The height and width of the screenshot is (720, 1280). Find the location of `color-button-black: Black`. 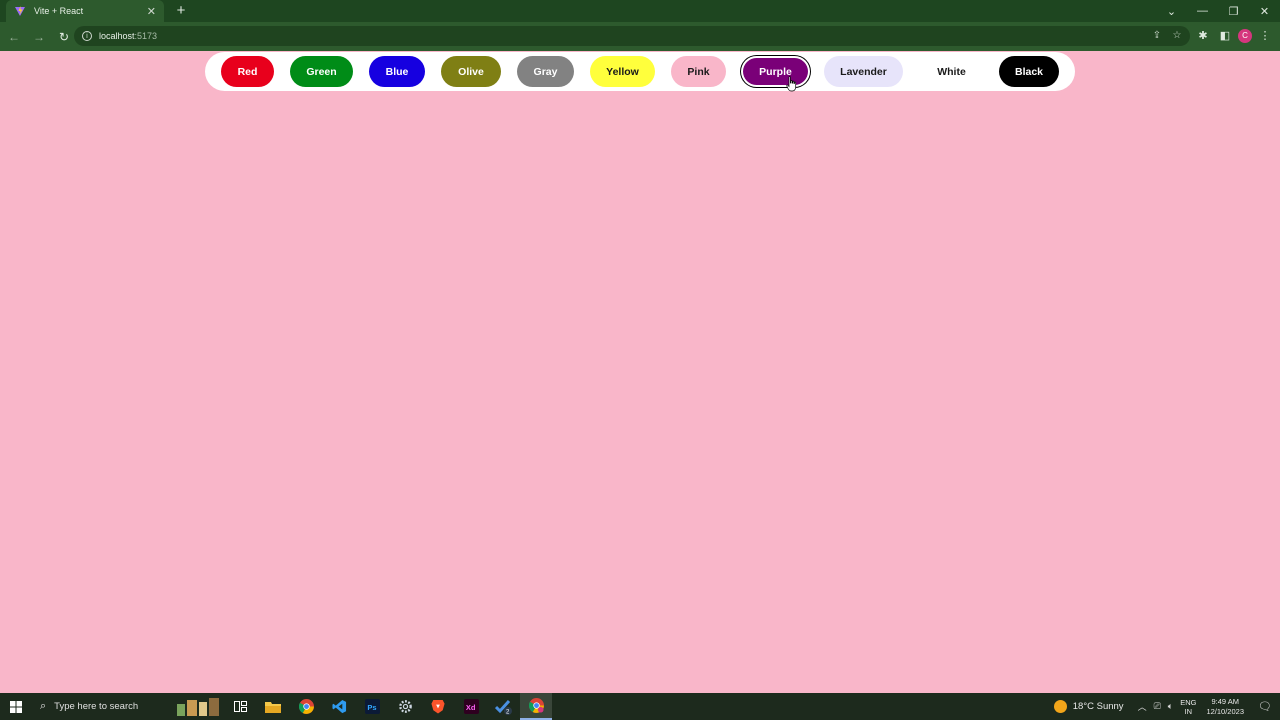

color-button-black: Black is located at coordinates (1029, 71).